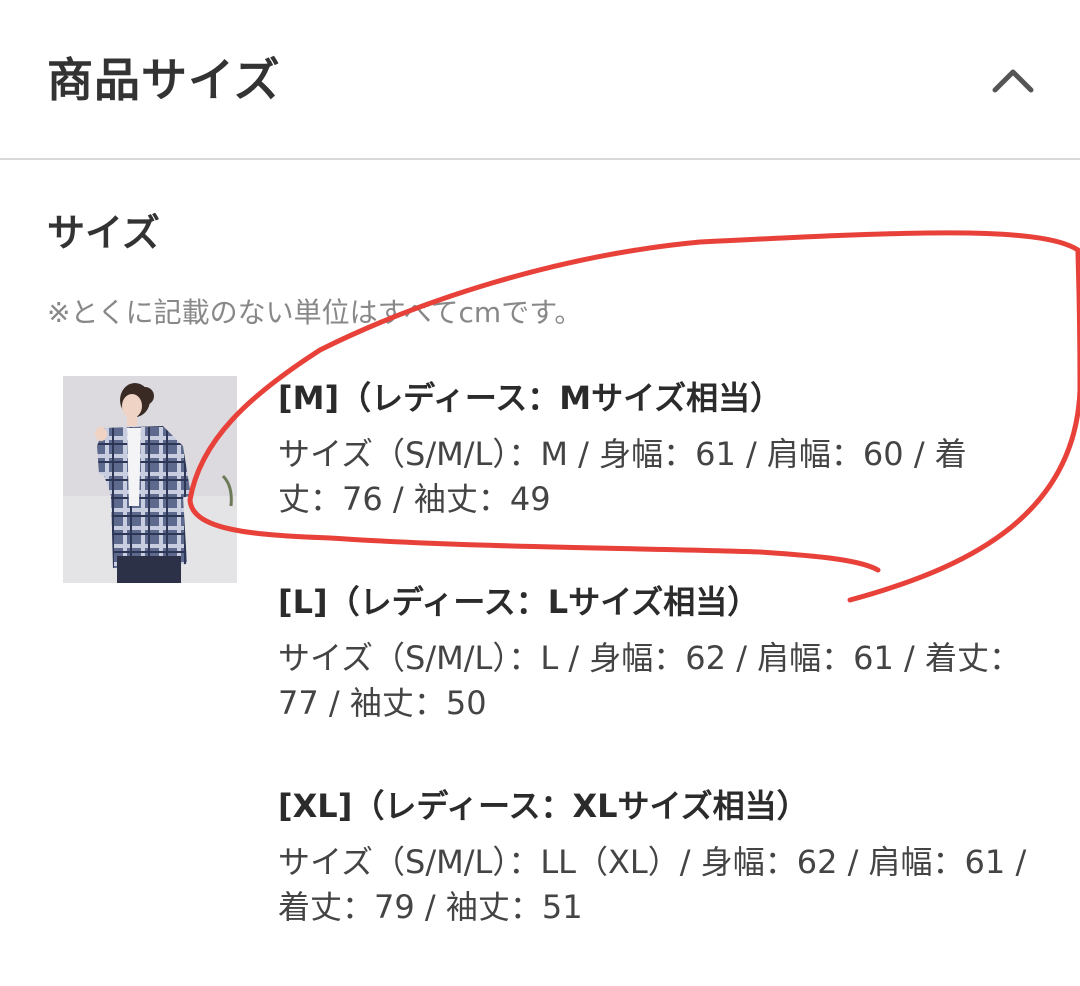 This screenshot has width=1080, height=986. I want to click on size-heading: [M]（レディース：Mサイズ相当）, so click(530, 398).